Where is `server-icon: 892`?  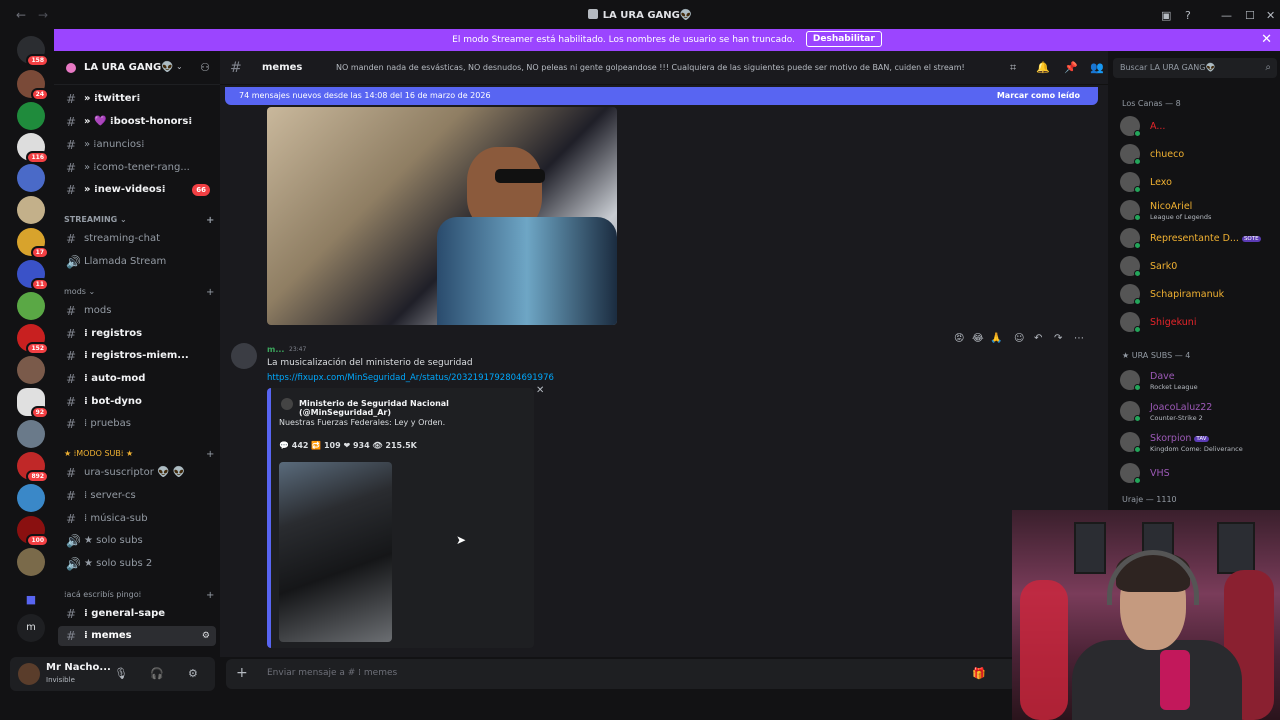 server-icon: 892 is located at coordinates (33, 467).